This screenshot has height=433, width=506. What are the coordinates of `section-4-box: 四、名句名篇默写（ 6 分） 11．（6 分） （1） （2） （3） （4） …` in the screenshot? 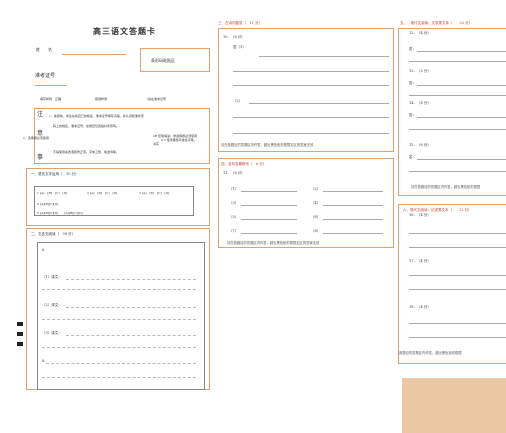 It's located at (306, 203).